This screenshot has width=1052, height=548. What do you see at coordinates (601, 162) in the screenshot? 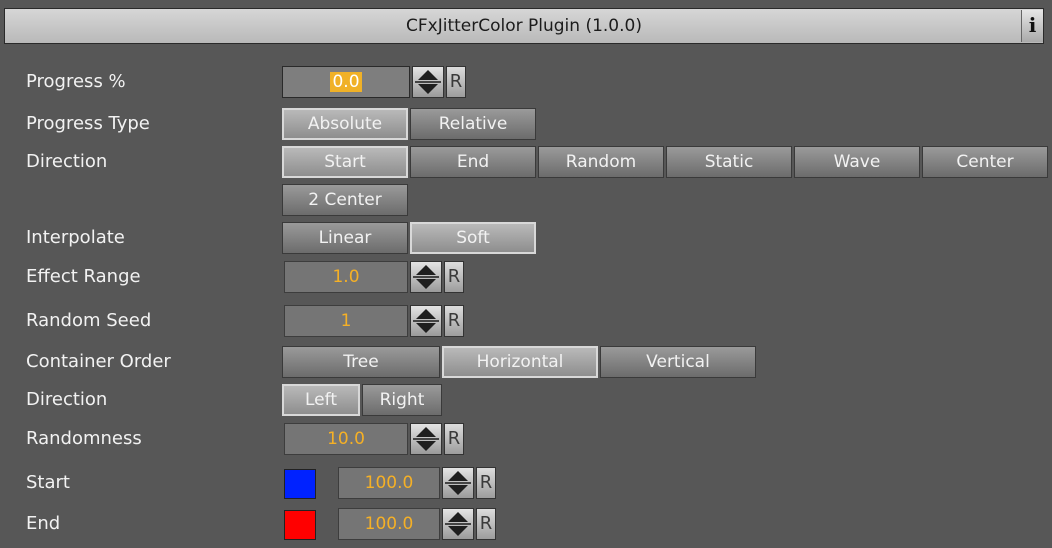
I see `direction-random-button: Random` at bounding box center [601, 162].